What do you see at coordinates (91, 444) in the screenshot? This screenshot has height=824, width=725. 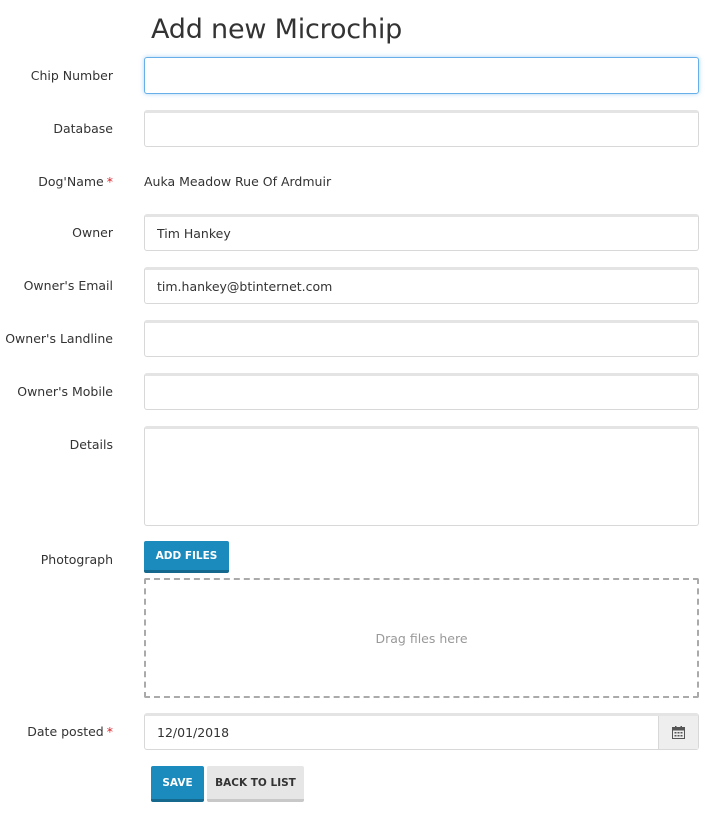 I see `details-label: Details` at bounding box center [91, 444].